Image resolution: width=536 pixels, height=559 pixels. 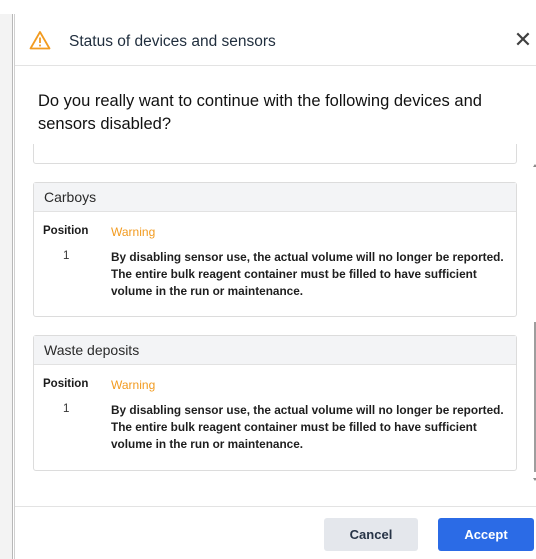 What do you see at coordinates (40, 40) in the screenshot?
I see `warning-triangle-icon` at bounding box center [40, 40].